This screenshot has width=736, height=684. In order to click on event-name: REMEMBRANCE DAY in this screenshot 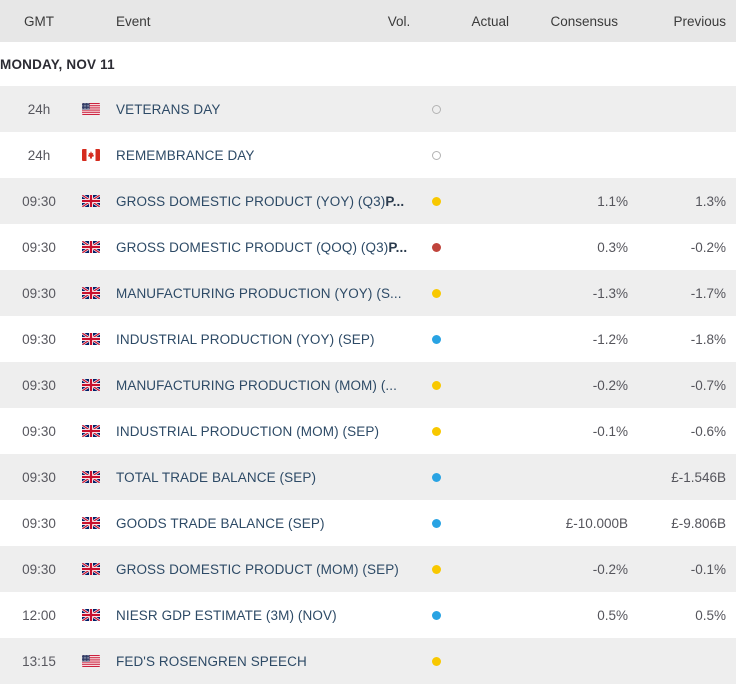, I will do `click(262, 155)`.